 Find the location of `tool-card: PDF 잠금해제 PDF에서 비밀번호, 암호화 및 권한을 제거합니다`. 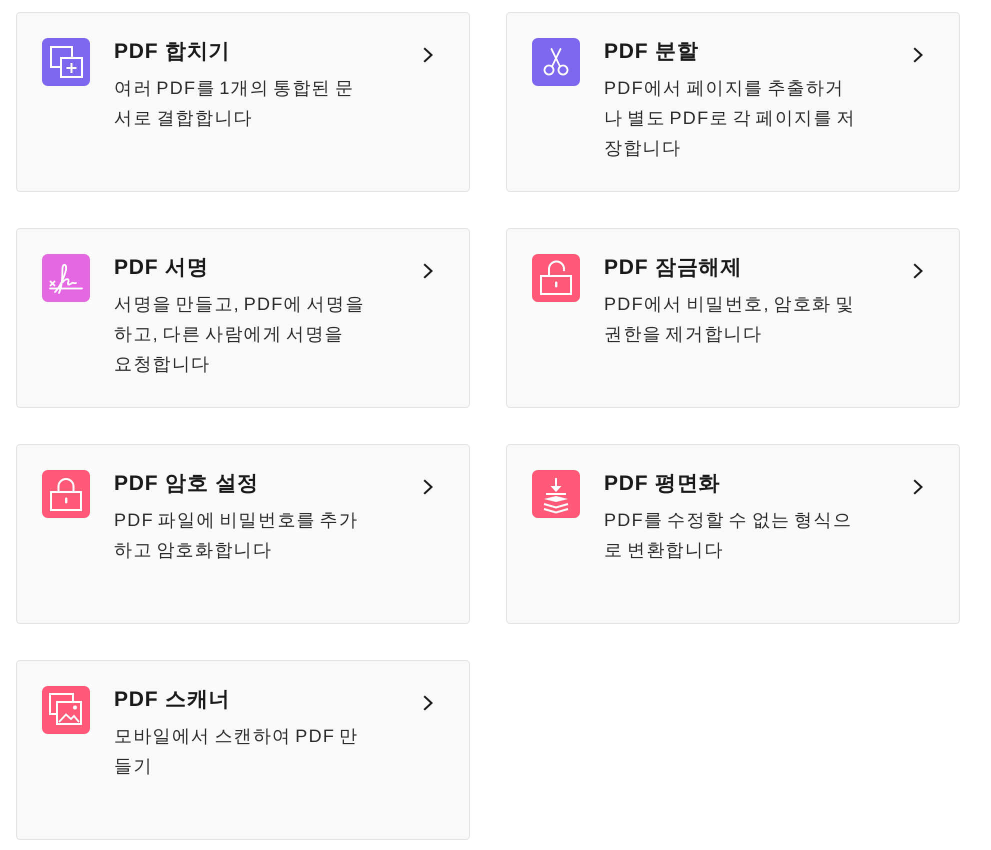

tool-card: PDF 잠금해제 PDF에서 비밀번호, 암호화 및 권한을 제거합니다 is located at coordinates (733, 318).